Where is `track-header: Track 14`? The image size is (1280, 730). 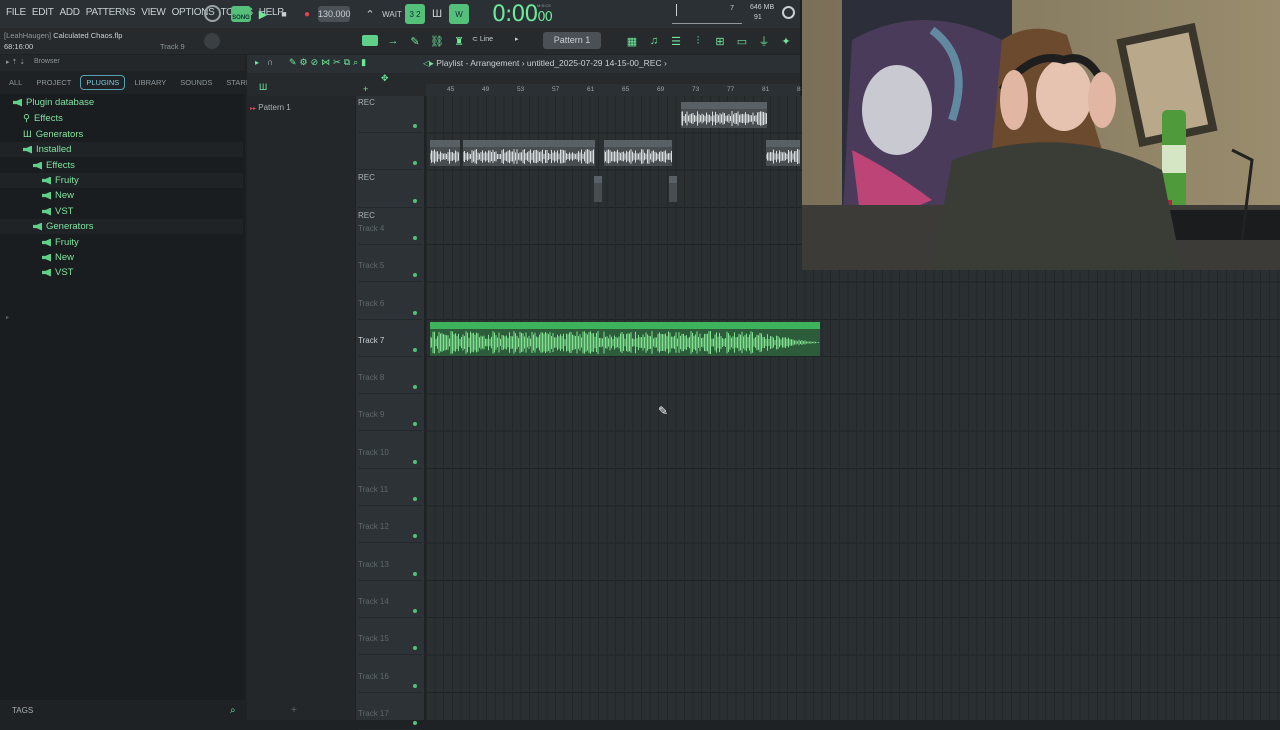 track-header: Track 14 is located at coordinates (390, 599).